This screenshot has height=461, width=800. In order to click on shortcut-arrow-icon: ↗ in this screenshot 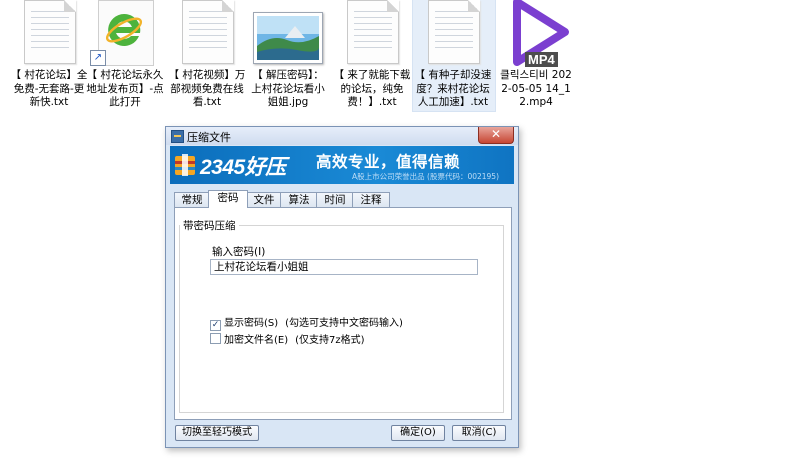, I will do `click(98, 58)`.